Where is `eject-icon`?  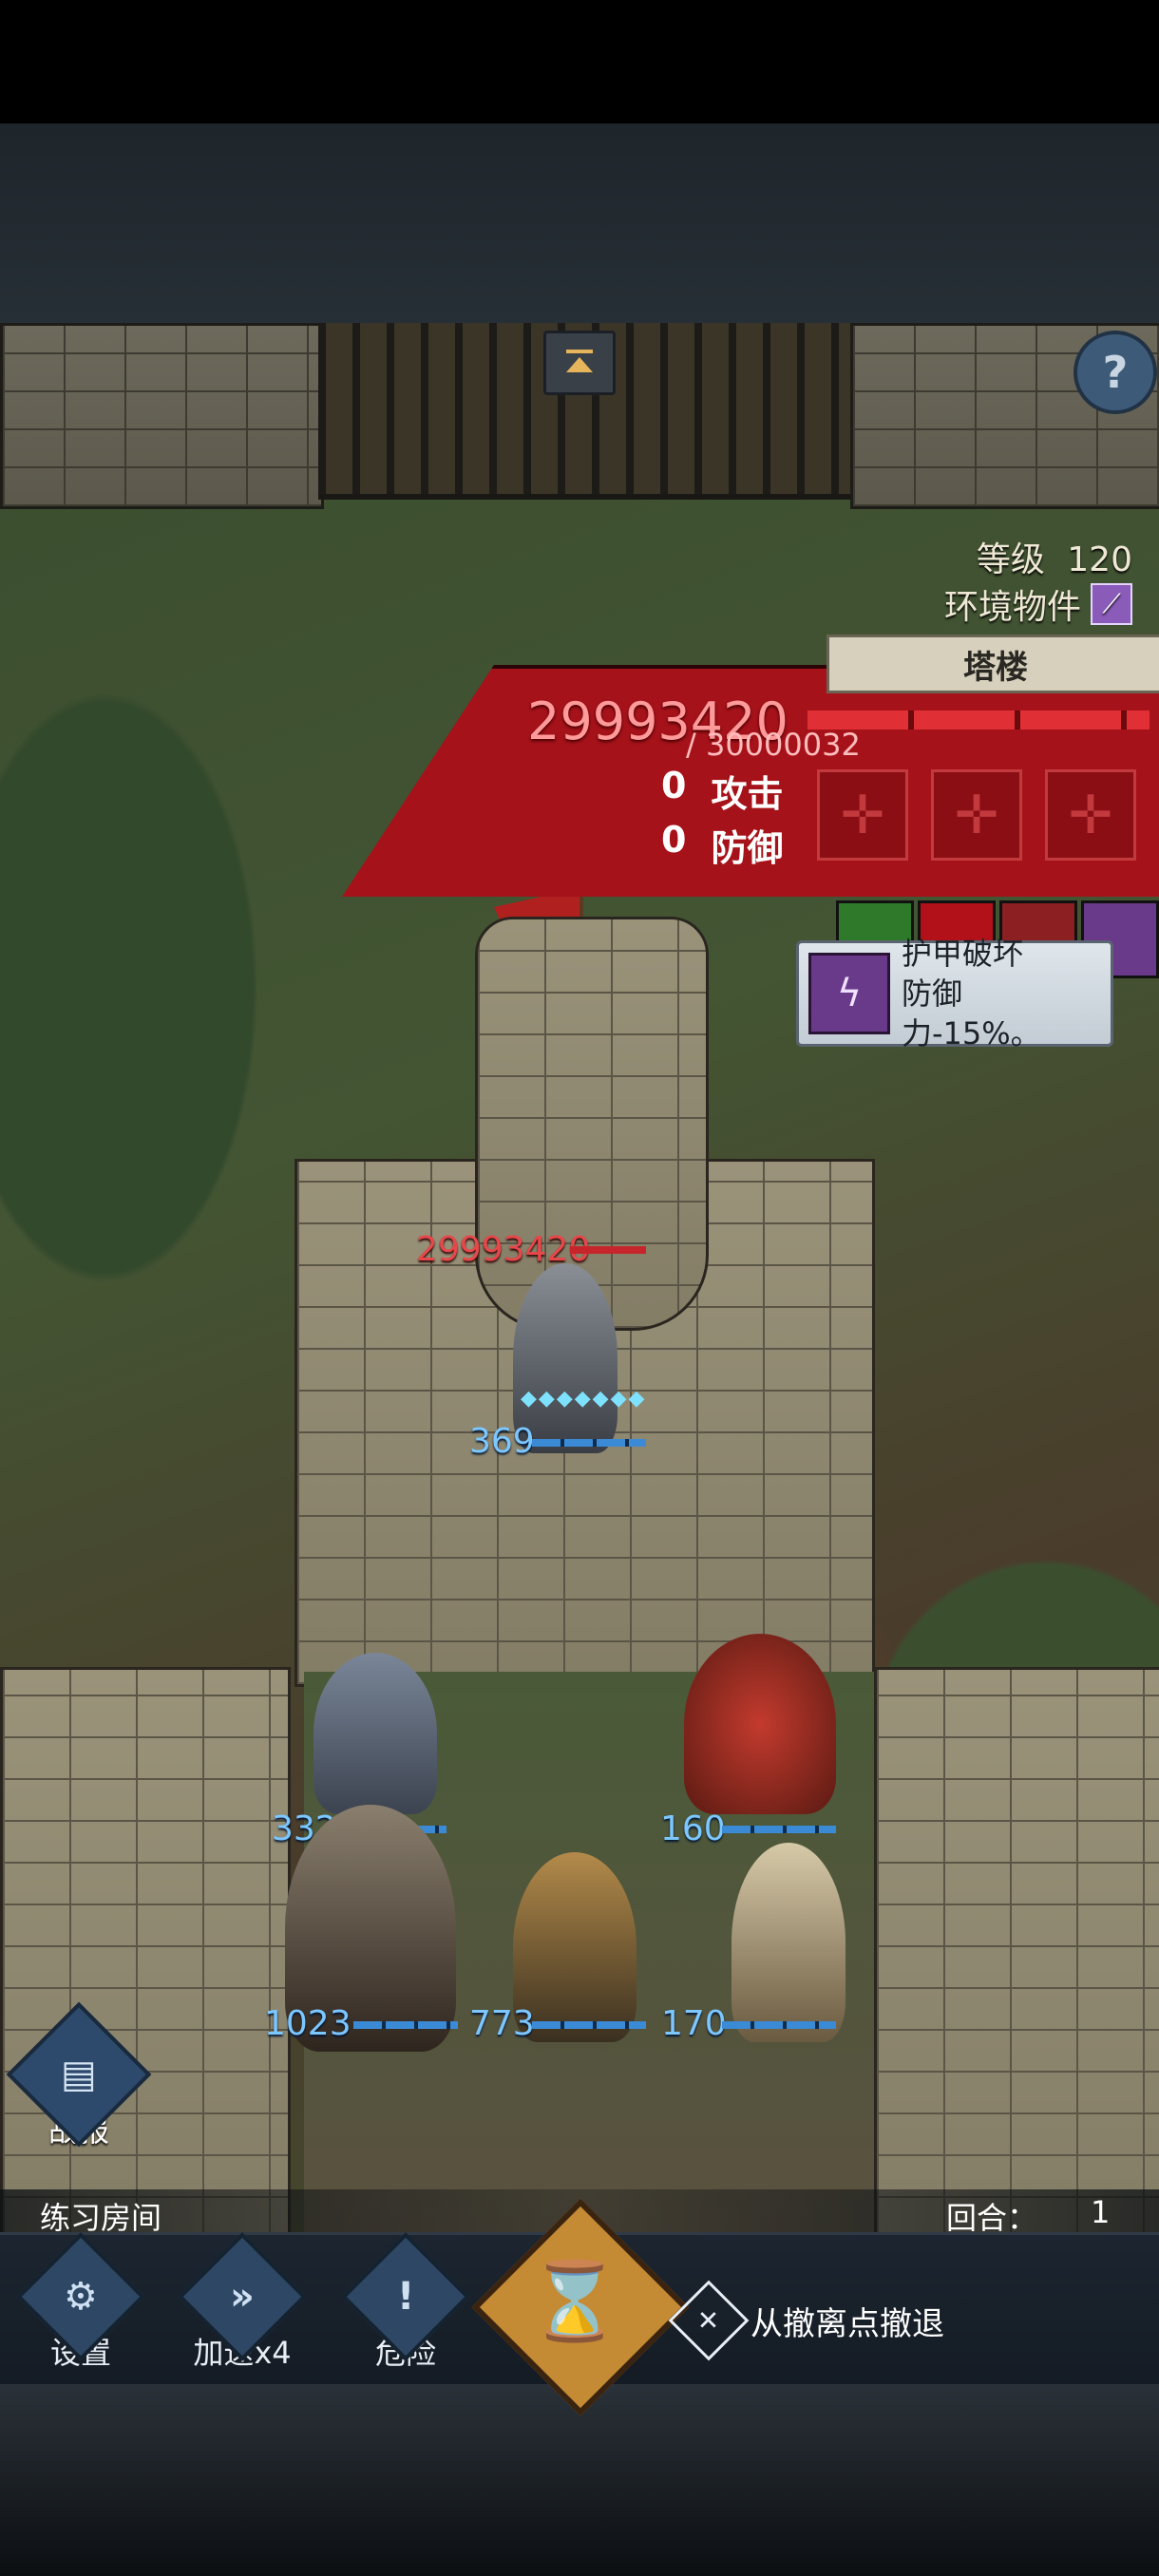 eject-icon is located at coordinates (579, 361).